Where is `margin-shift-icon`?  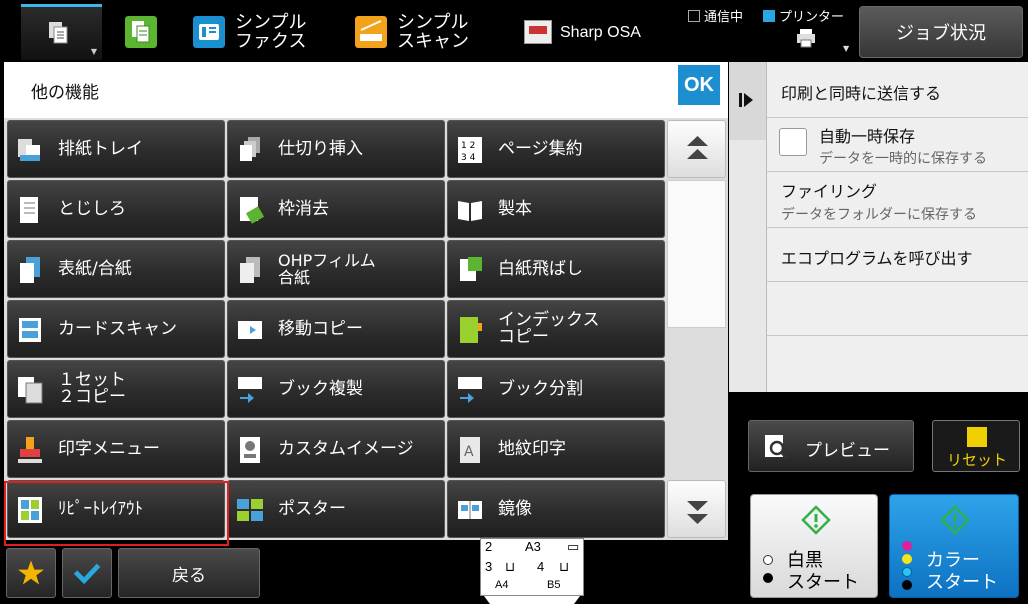 margin-shift-icon is located at coordinates (29, 210).